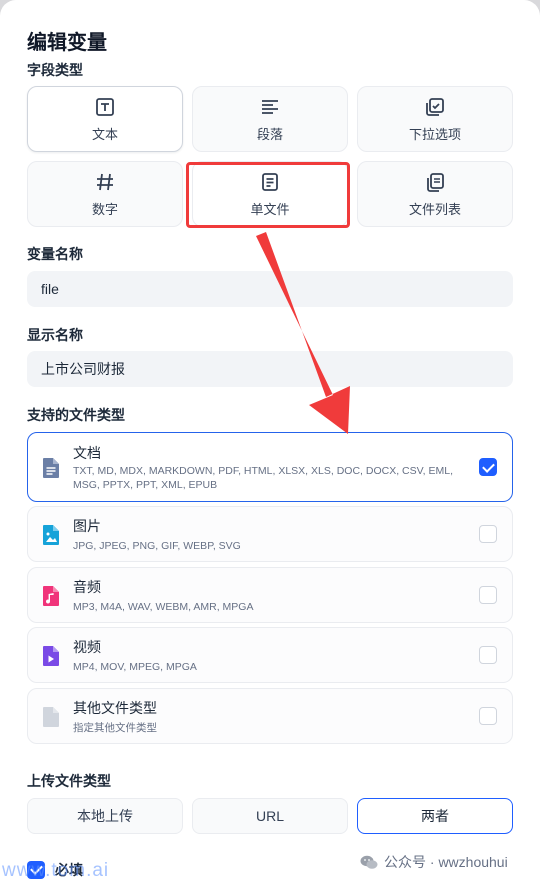  Describe the element at coordinates (270, 106) in the screenshot. I see `paragraph-icon` at that location.